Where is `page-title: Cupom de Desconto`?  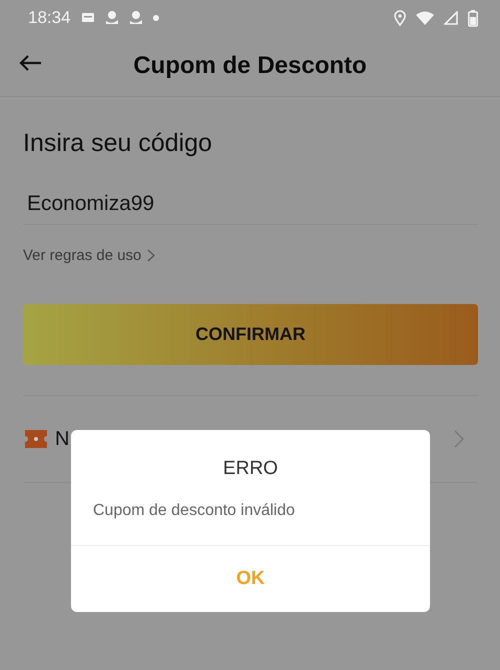 page-title: Cupom de Desconto is located at coordinates (250, 66).